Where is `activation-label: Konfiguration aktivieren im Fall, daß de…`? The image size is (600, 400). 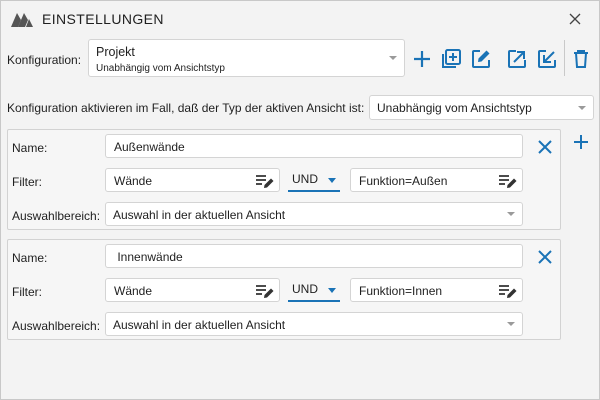
activation-label: Konfiguration aktivieren im Fall, daß de… is located at coordinates (186, 108).